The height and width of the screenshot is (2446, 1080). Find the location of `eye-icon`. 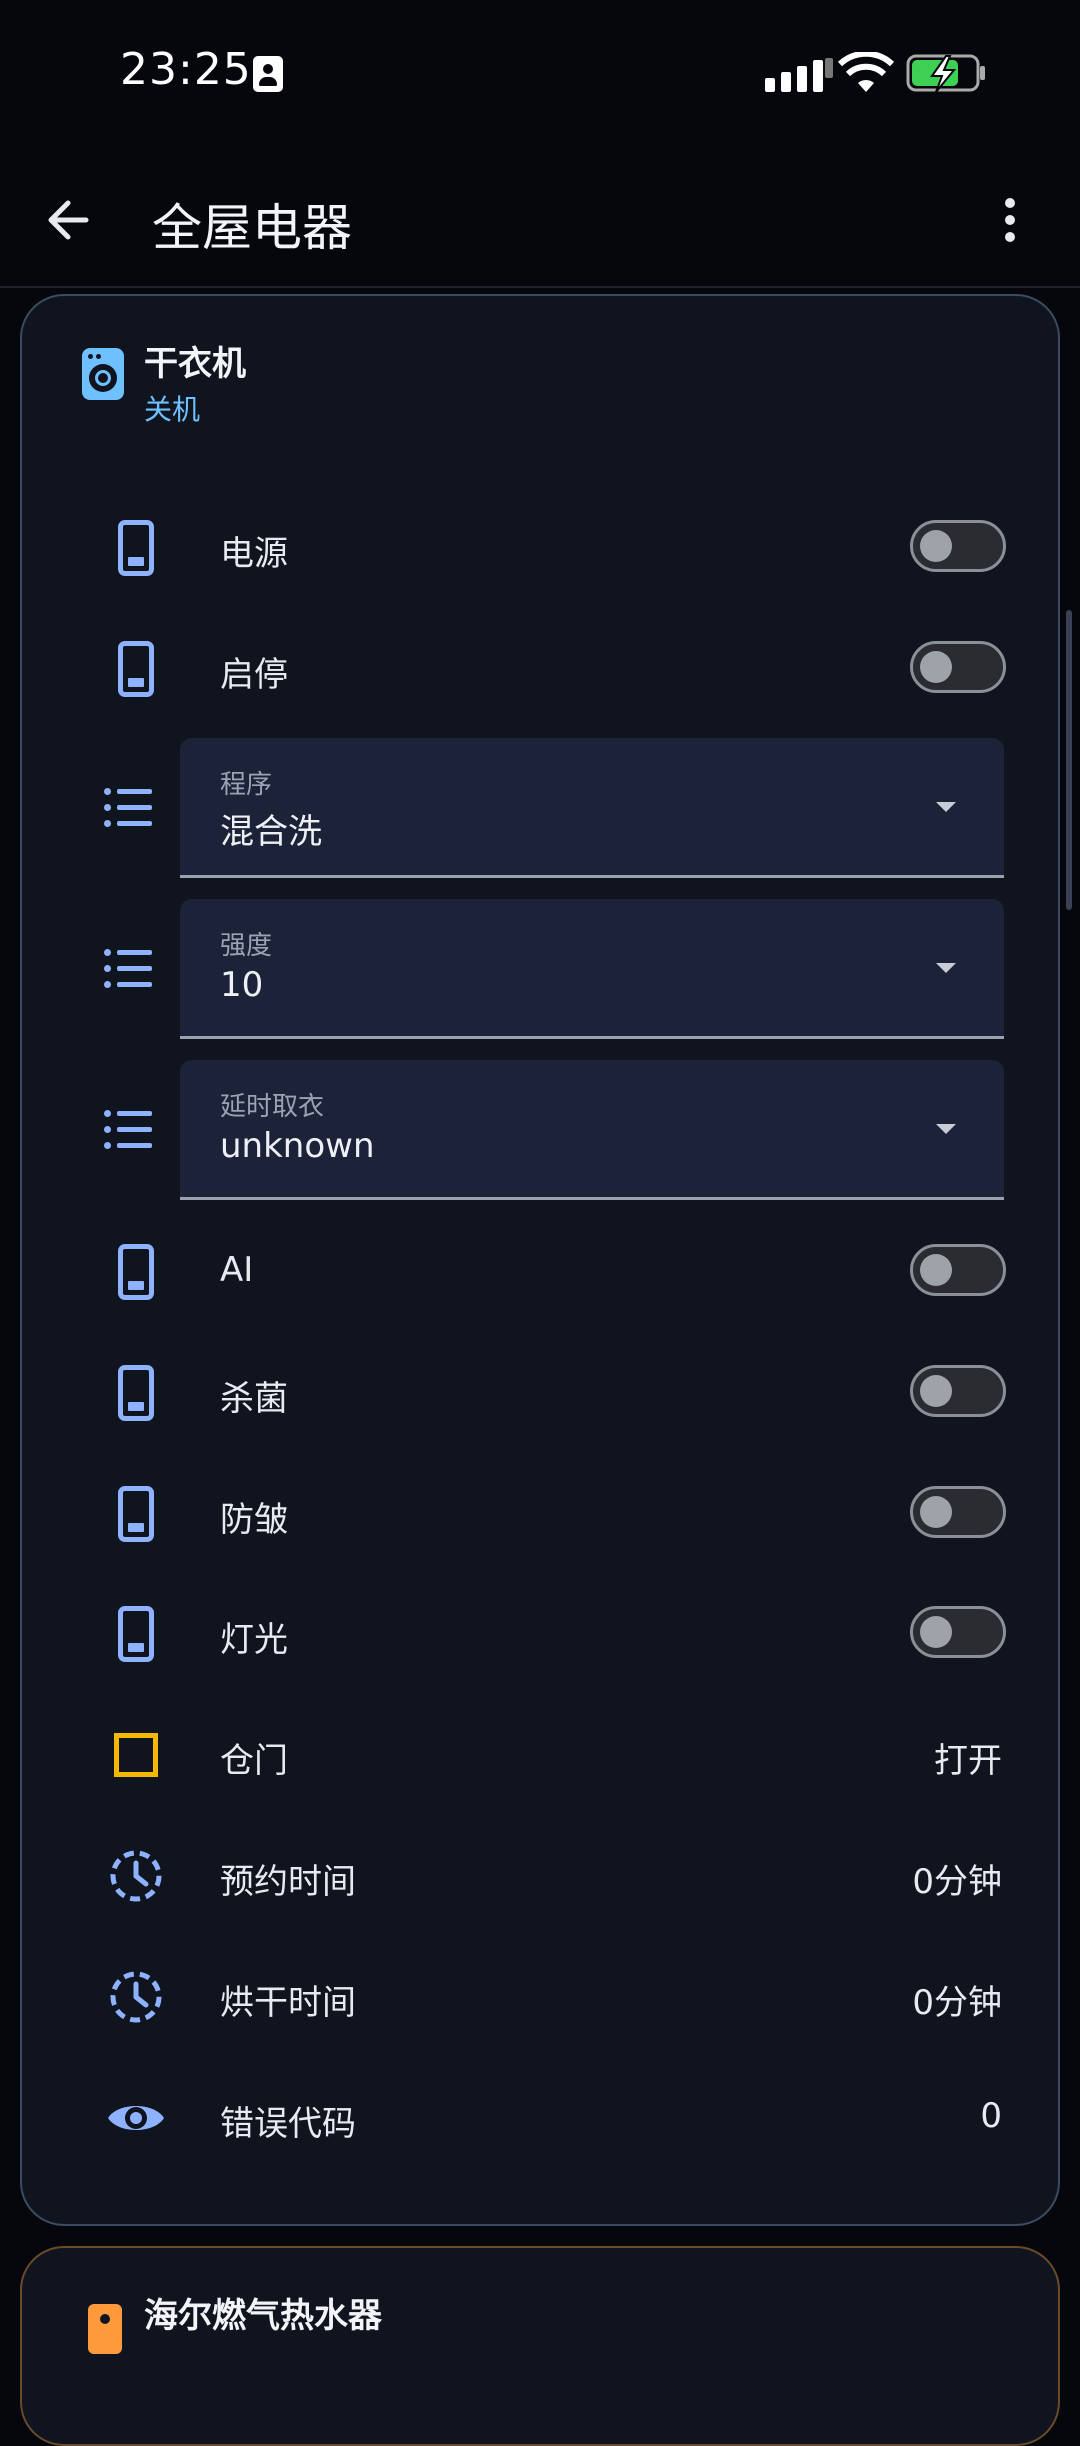

eye-icon is located at coordinates (136, 2118).